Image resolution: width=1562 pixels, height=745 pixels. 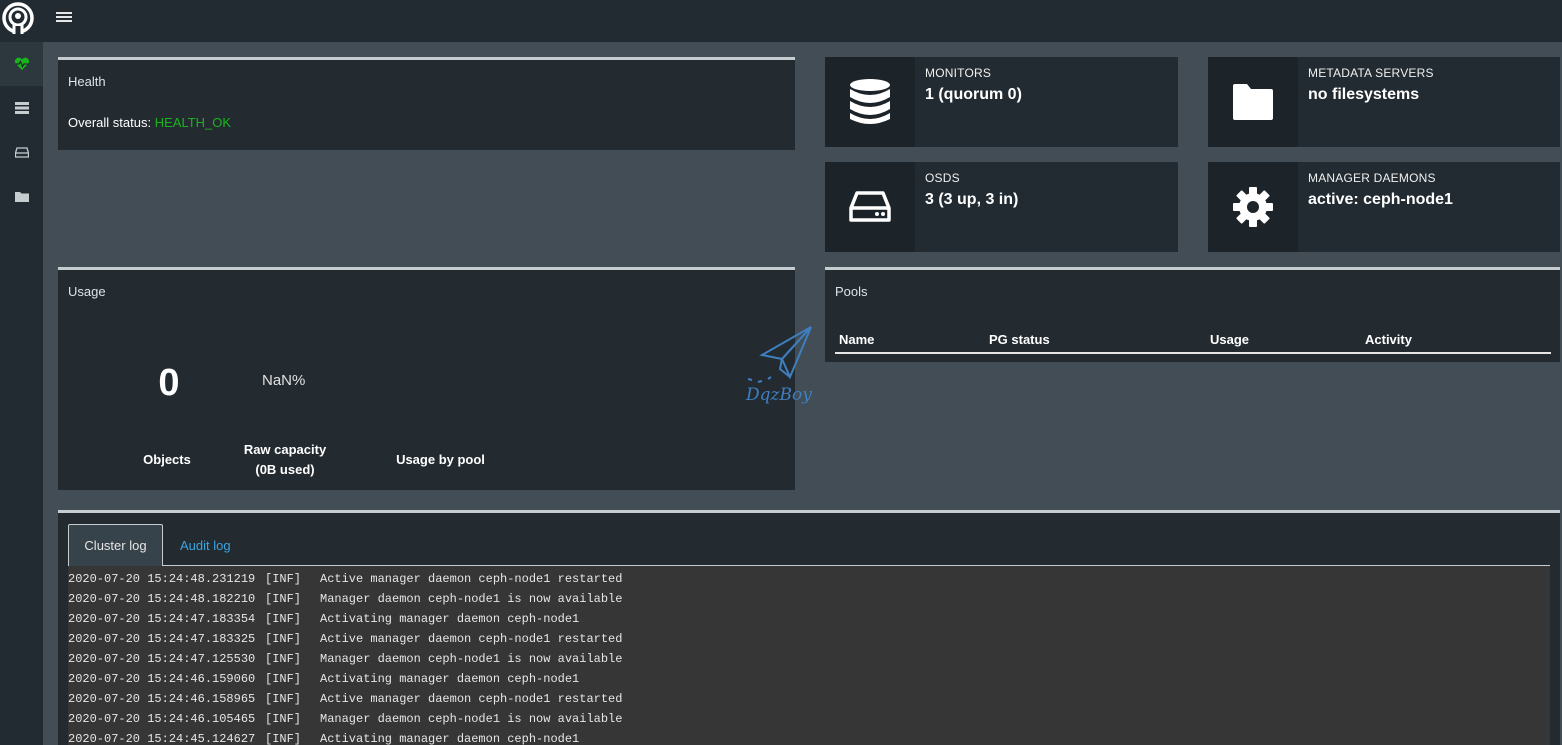 What do you see at coordinates (21, 393) in the screenshot?
I see `sidebar` at bounding box center [21, 393].